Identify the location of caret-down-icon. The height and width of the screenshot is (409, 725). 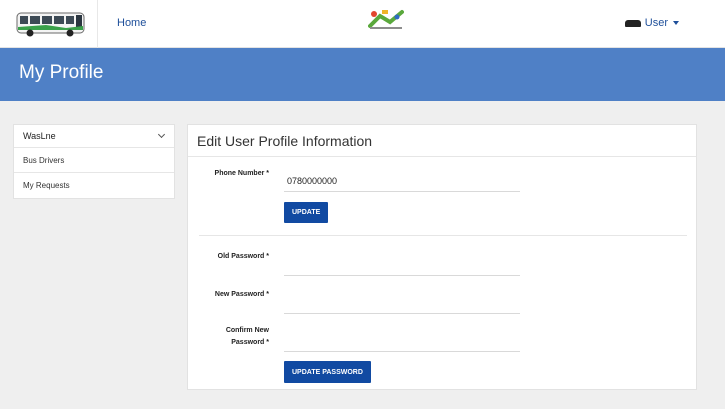
(676, 23).